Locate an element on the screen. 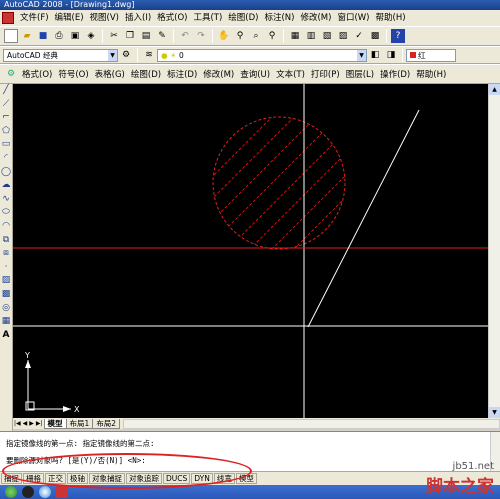 This screenshot has height=499, width=500. vertical-scrollbar: ▲ ▼ is located at coordinates (494, 251).